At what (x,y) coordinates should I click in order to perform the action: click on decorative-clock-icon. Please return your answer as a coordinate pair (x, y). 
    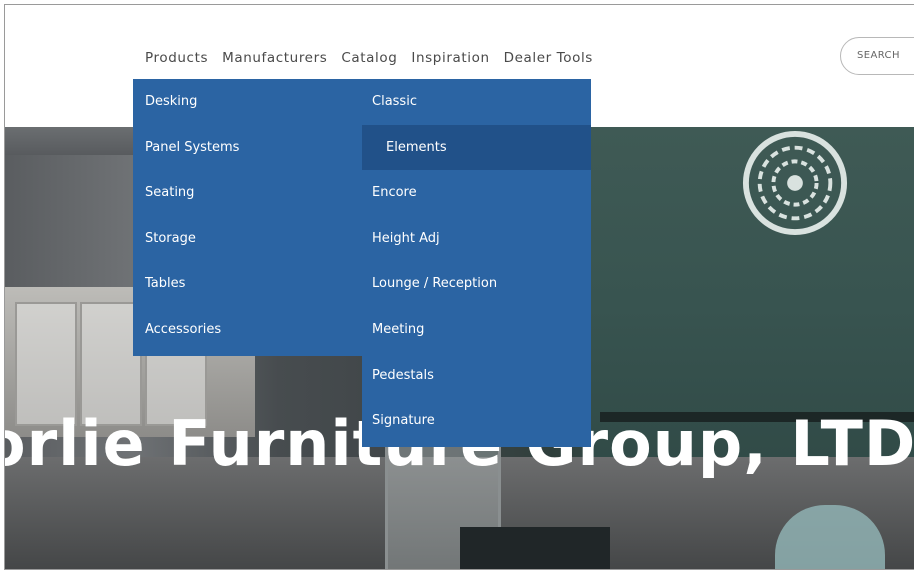
    Looking at the image, I should click on (795, 183).